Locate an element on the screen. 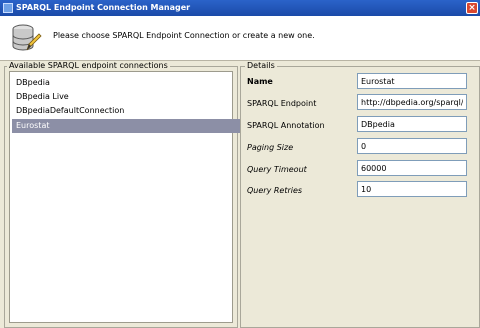 The image size is (480, 328). list-item: DBpediaDefaultConnection is located at coordinates (126, 111).